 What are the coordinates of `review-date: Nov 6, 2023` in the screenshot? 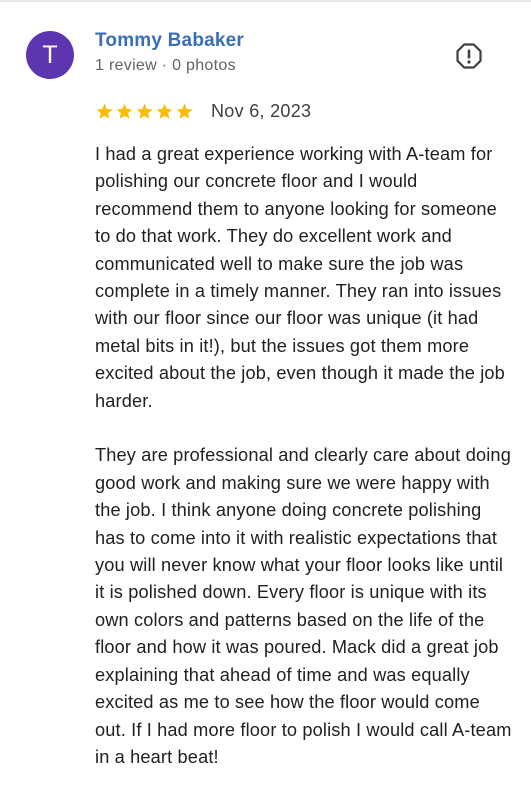 It's located at (261, 110).